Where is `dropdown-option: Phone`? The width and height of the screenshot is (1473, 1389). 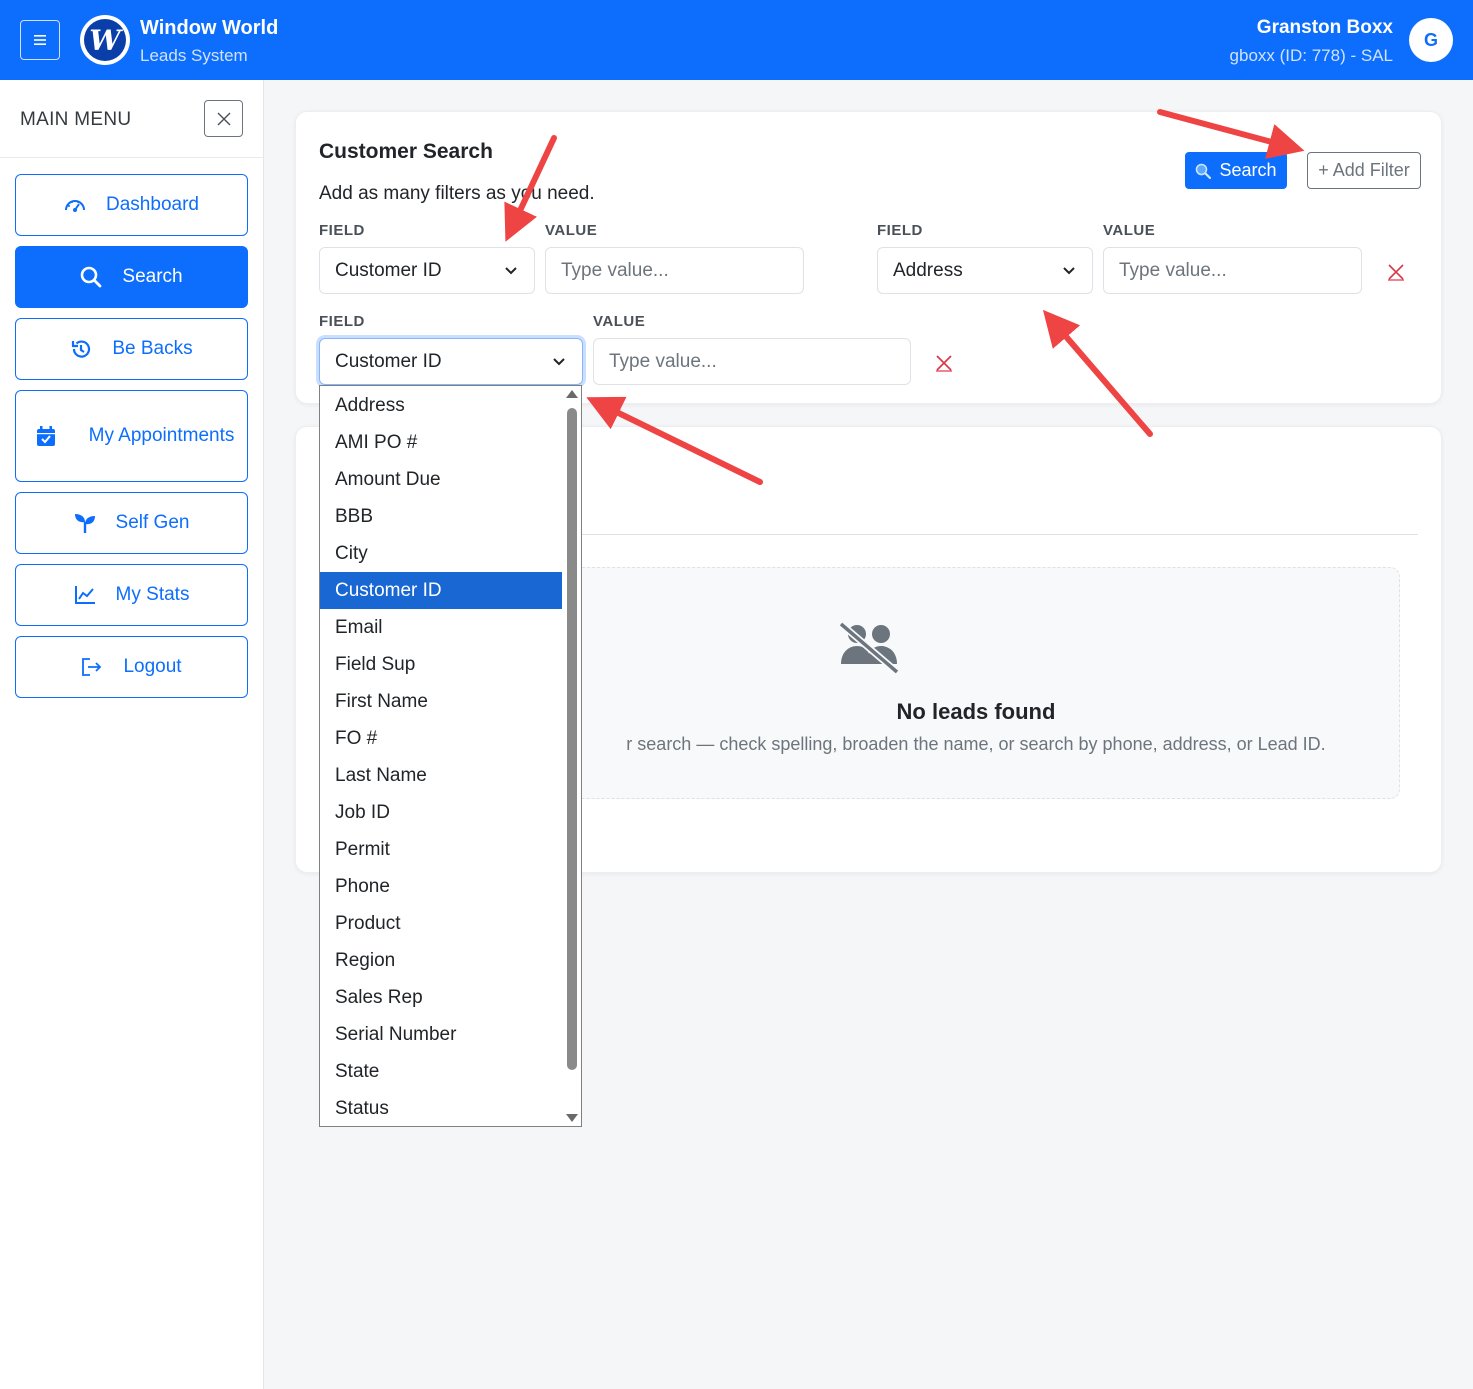
dropdown-option: Phone is located at coordinates (441, 886).